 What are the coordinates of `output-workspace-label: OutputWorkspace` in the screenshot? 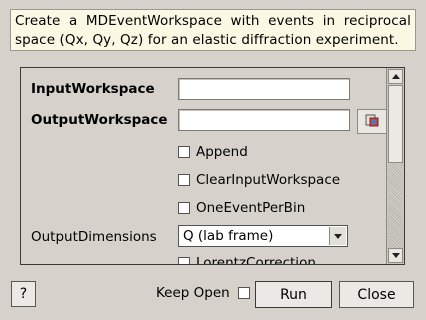 It's located at (99, 120).